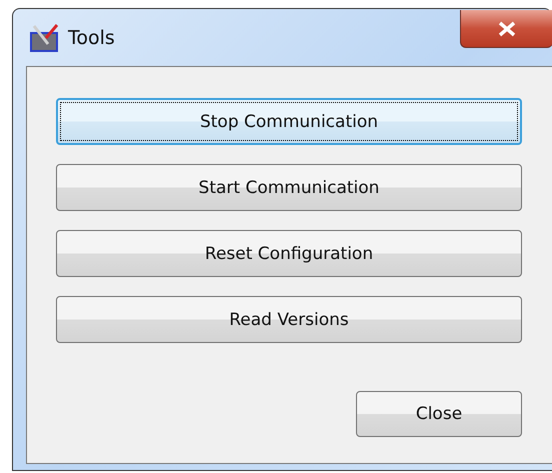 The image size is (552, 473). Describe the element at coordinates (506, 29) in the screenshot. I see `close-icon` at that location.